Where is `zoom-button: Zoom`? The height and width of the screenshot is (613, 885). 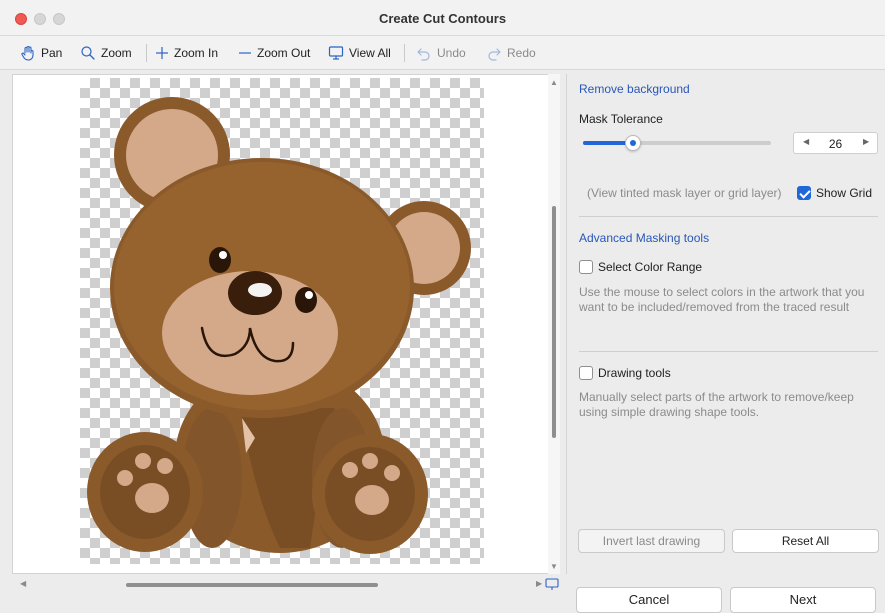 zoom-button: Zoom is located at coordinates (106, 53).